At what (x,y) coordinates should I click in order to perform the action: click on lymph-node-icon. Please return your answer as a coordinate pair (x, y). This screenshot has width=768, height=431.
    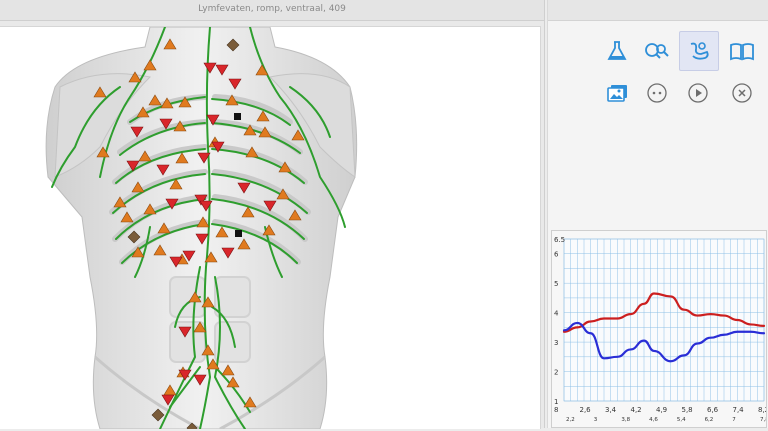
    Looking at the image, I should click on (699, 51).